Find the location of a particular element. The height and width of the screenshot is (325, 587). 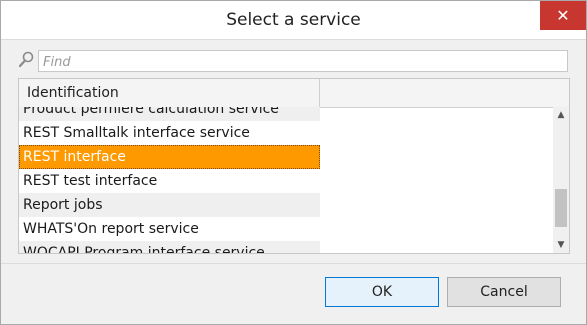

scroll-thumb is located at coordinates (561, 208).